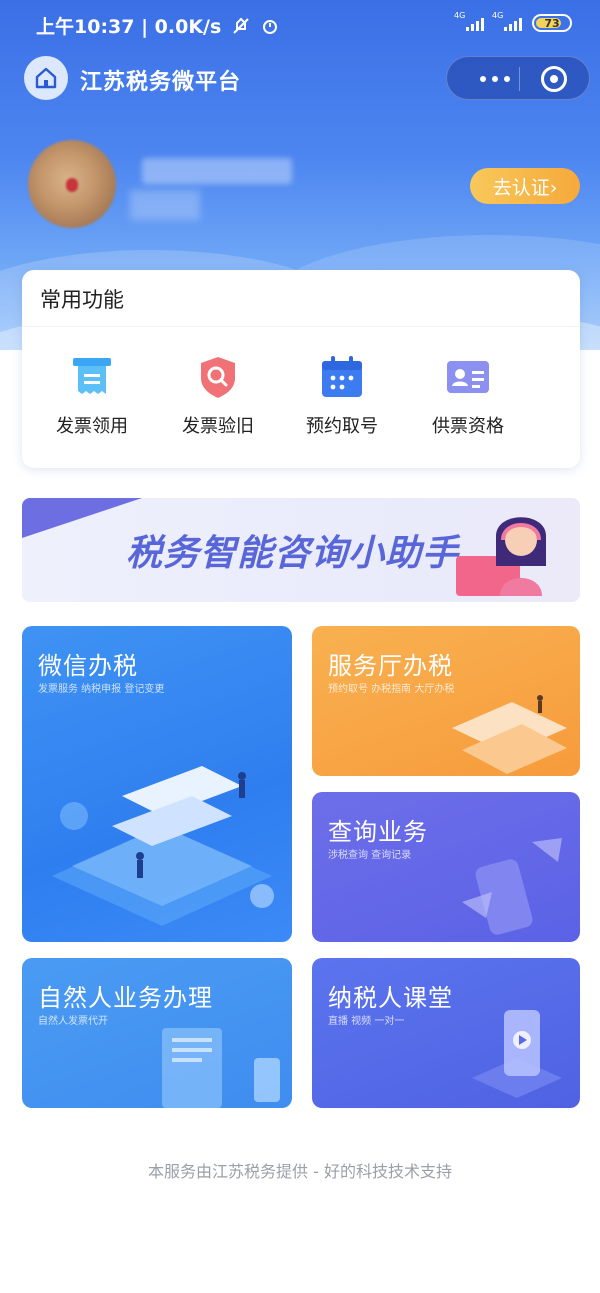 Image resolution: width=600 pixels, height=1293 pixels. I want to click on func-label: 预约取号, so click(342, 426).